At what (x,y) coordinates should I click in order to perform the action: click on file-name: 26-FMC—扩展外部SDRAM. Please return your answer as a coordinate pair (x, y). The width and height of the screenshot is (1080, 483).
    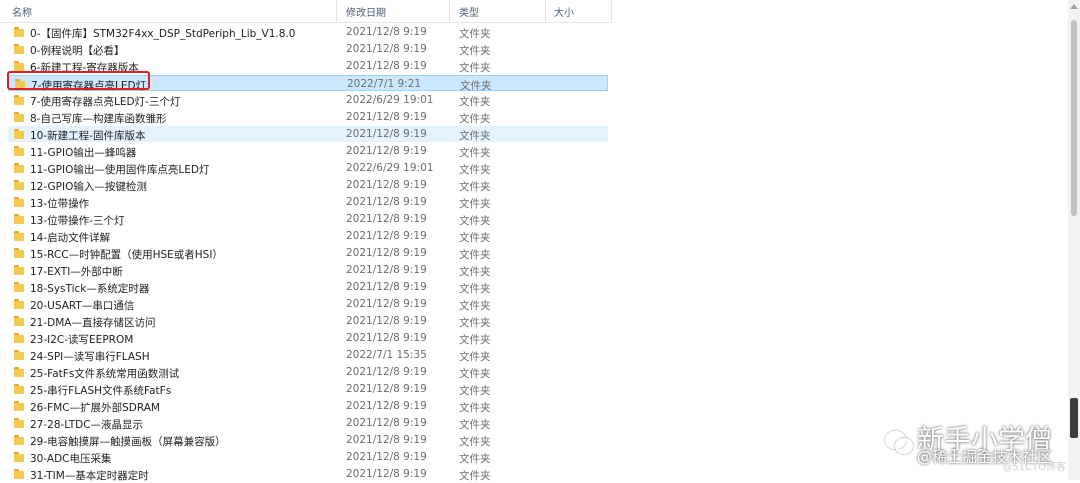
    Looking at the image, I should click on (95, 408).